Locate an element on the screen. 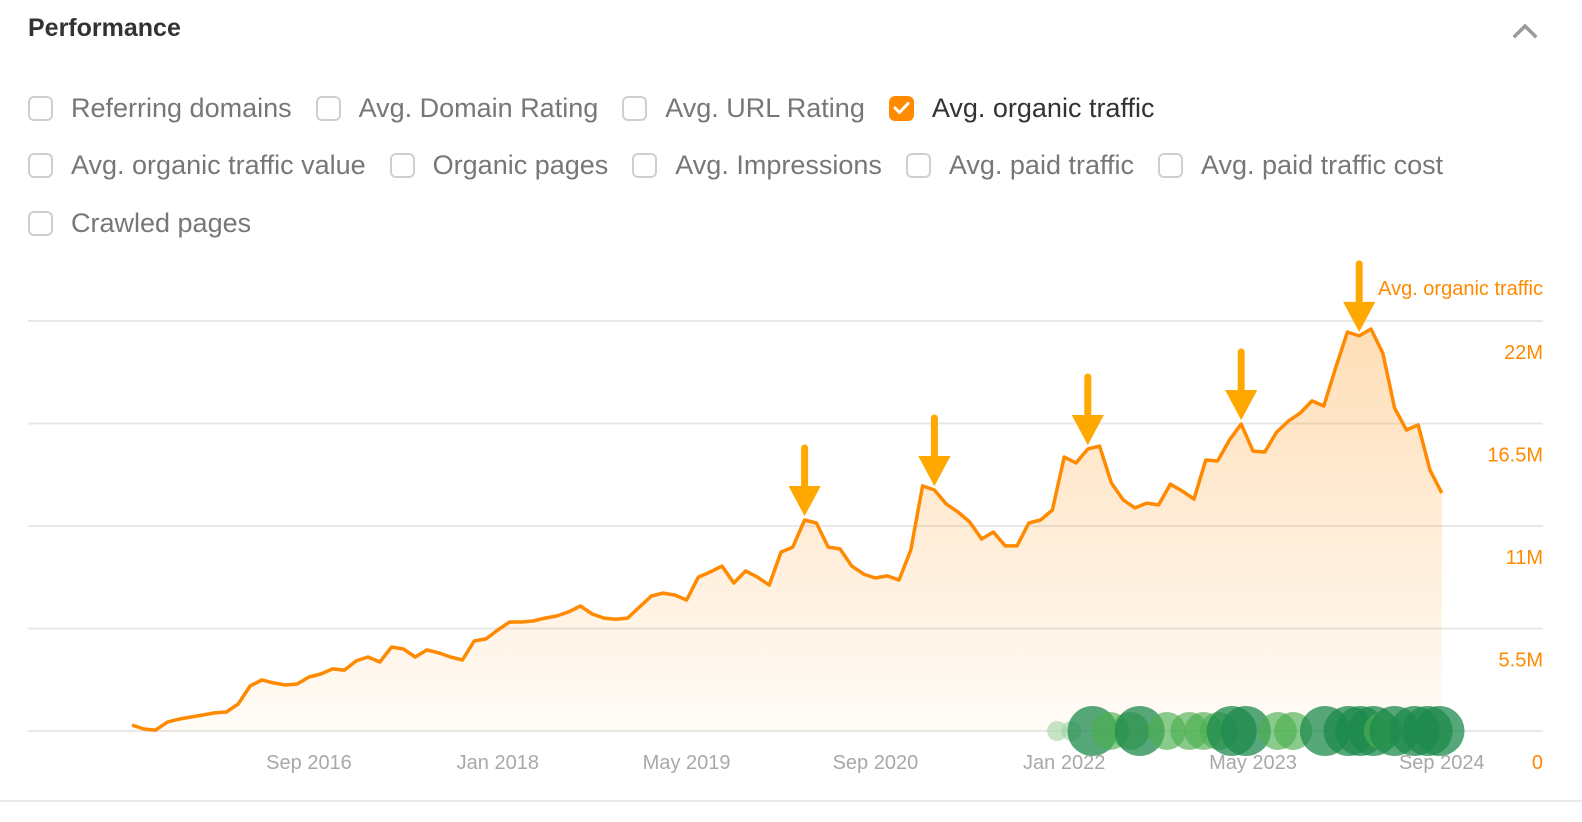 Image resolution: width=1582 pixels, height=822 pixels. x-tick-label: May 2019 is located at coordinates (687, 763).